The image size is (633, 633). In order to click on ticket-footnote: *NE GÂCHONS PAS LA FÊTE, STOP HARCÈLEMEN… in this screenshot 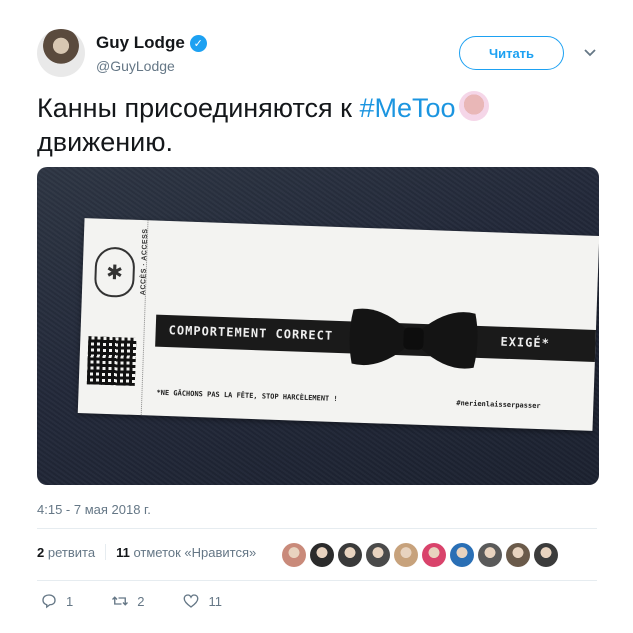, I will do `click(247, 396)`.